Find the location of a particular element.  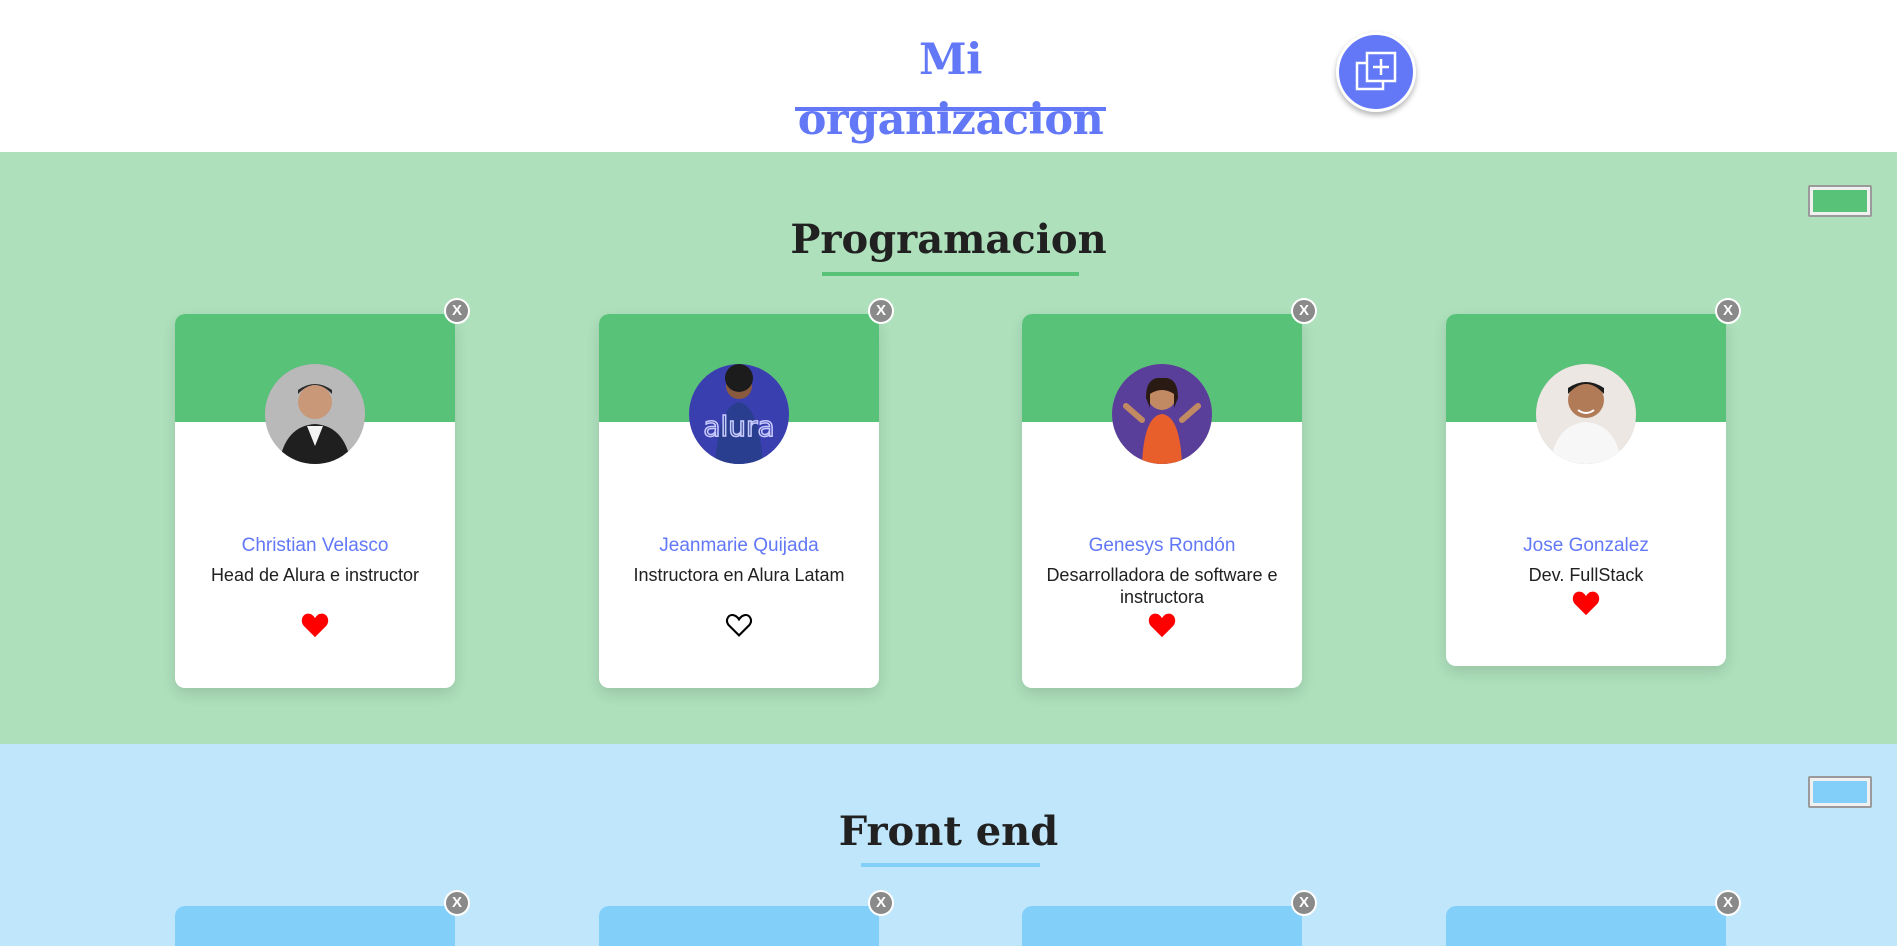

collaborator-name: Jeanmarie Quijada is located at coordinates (739, 545).